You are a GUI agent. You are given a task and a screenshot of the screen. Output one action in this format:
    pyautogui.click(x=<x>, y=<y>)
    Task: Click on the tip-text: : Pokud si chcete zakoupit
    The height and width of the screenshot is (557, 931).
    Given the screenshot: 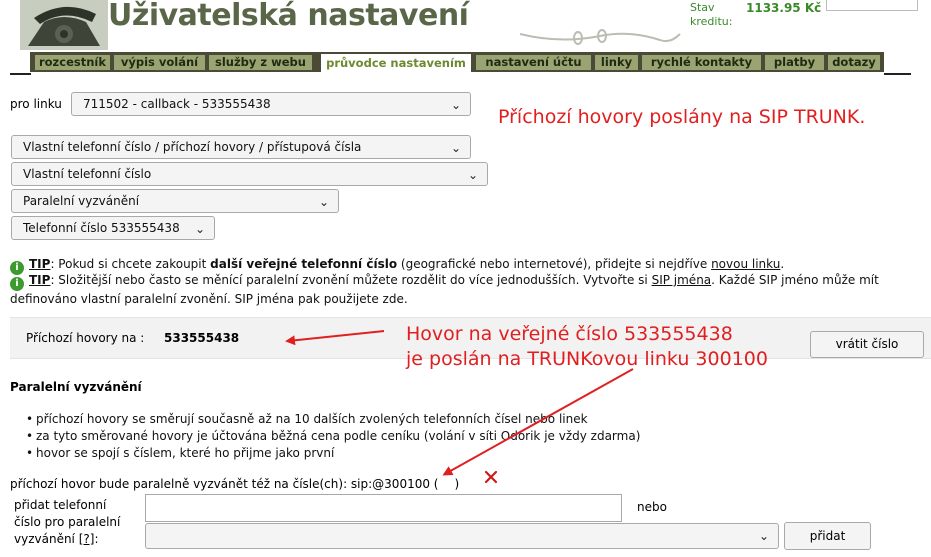 What is the action you would take?
    pyautogui.click(x=130, y=264)
    